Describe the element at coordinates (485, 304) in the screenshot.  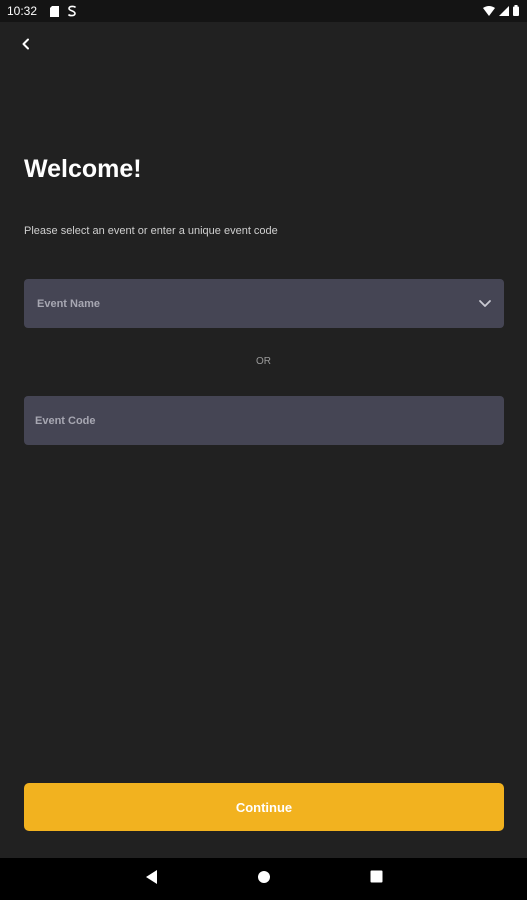
I see `chevron-down-icon` at that location.